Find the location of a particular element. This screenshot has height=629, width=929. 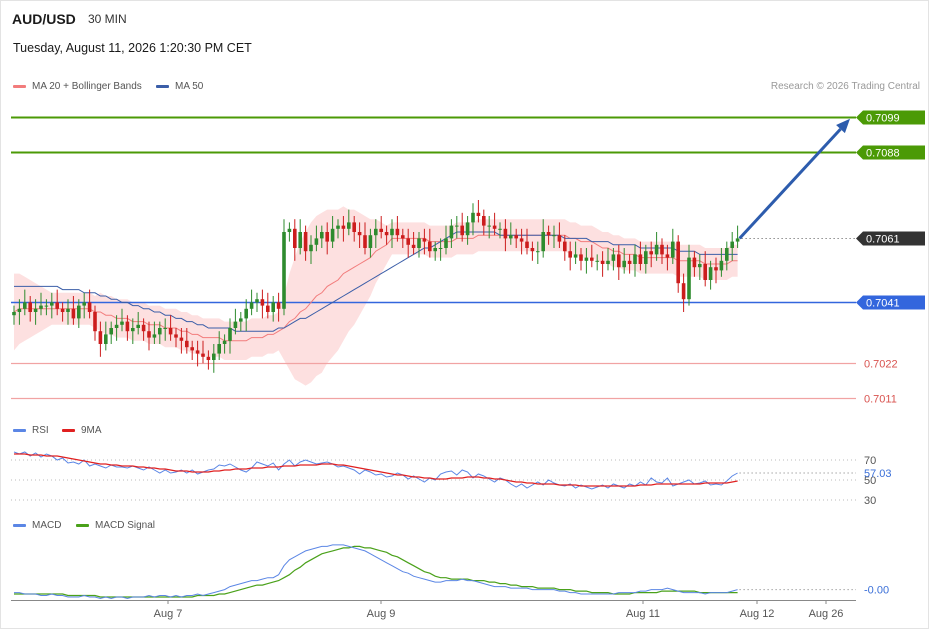

macd-signal-line is located at coordinates (376, 571).